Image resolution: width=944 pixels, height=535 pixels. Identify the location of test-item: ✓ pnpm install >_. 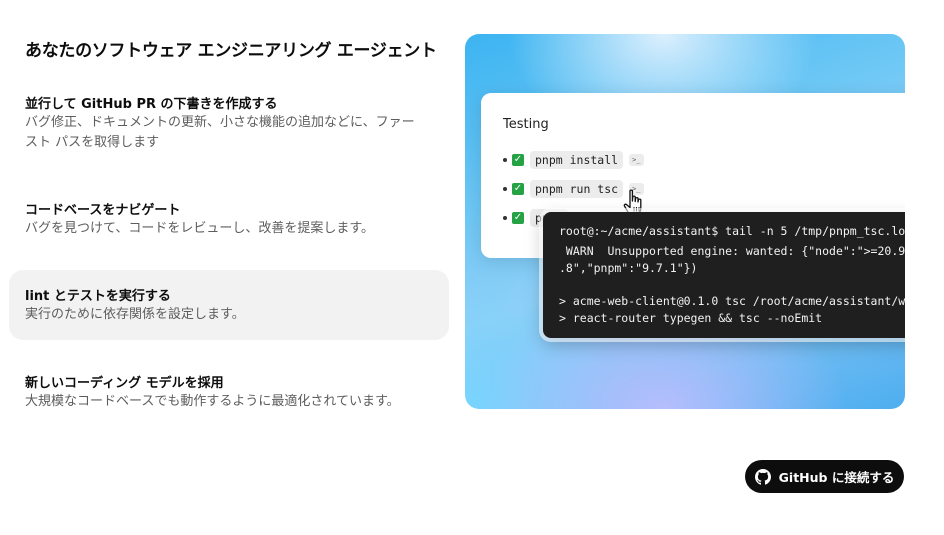
(573, 160).